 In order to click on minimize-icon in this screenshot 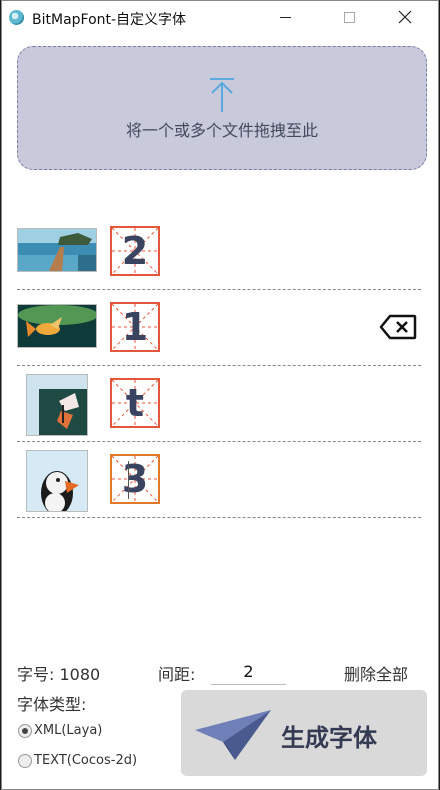, I will do `click(285, 17)`.